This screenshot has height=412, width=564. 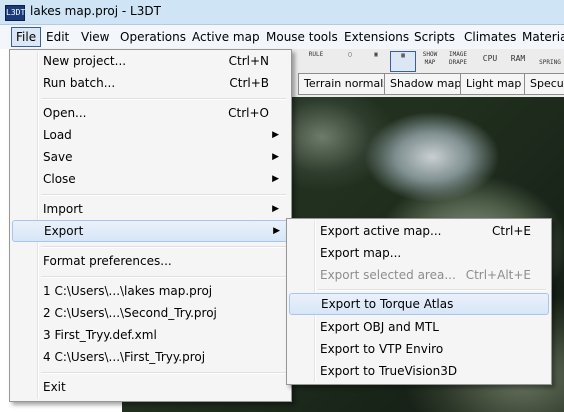 What do you see at coordinates (248, 113) in the screenshot?
I see `menu-item-shortcut: Ctrl+O` at bounding box center [248, 113].